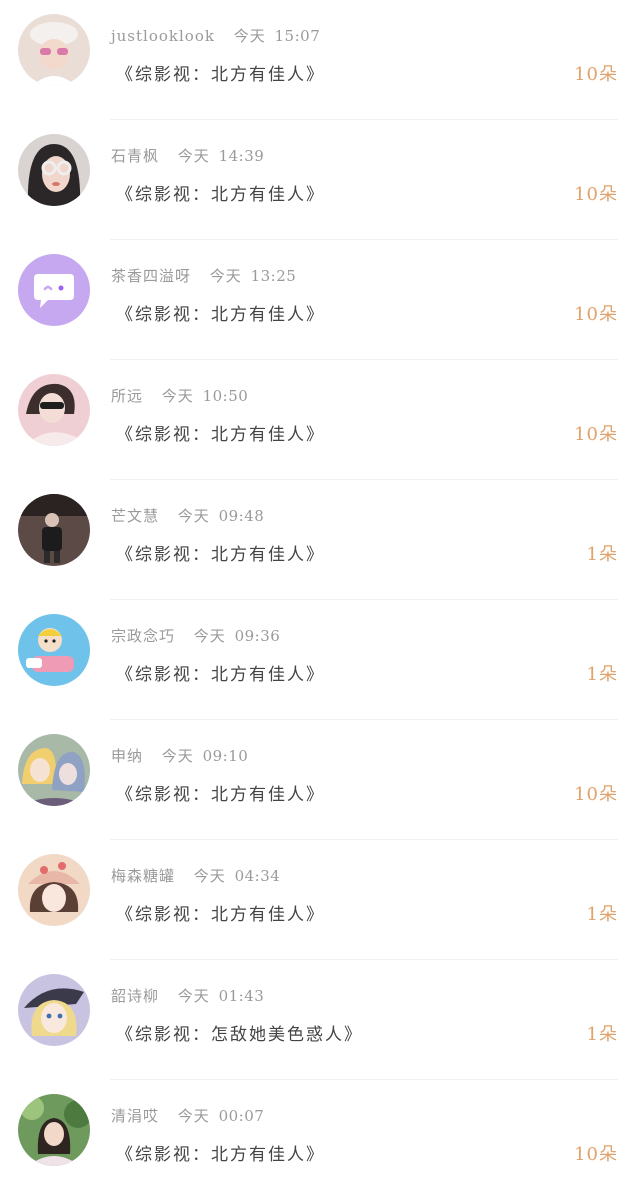 The width and height of the screenshot is (640, 1200). What do you see at coordinates (225, 756) in the screenshot?
I see `gift-time: 09:10` at bounding box center [225, 756].